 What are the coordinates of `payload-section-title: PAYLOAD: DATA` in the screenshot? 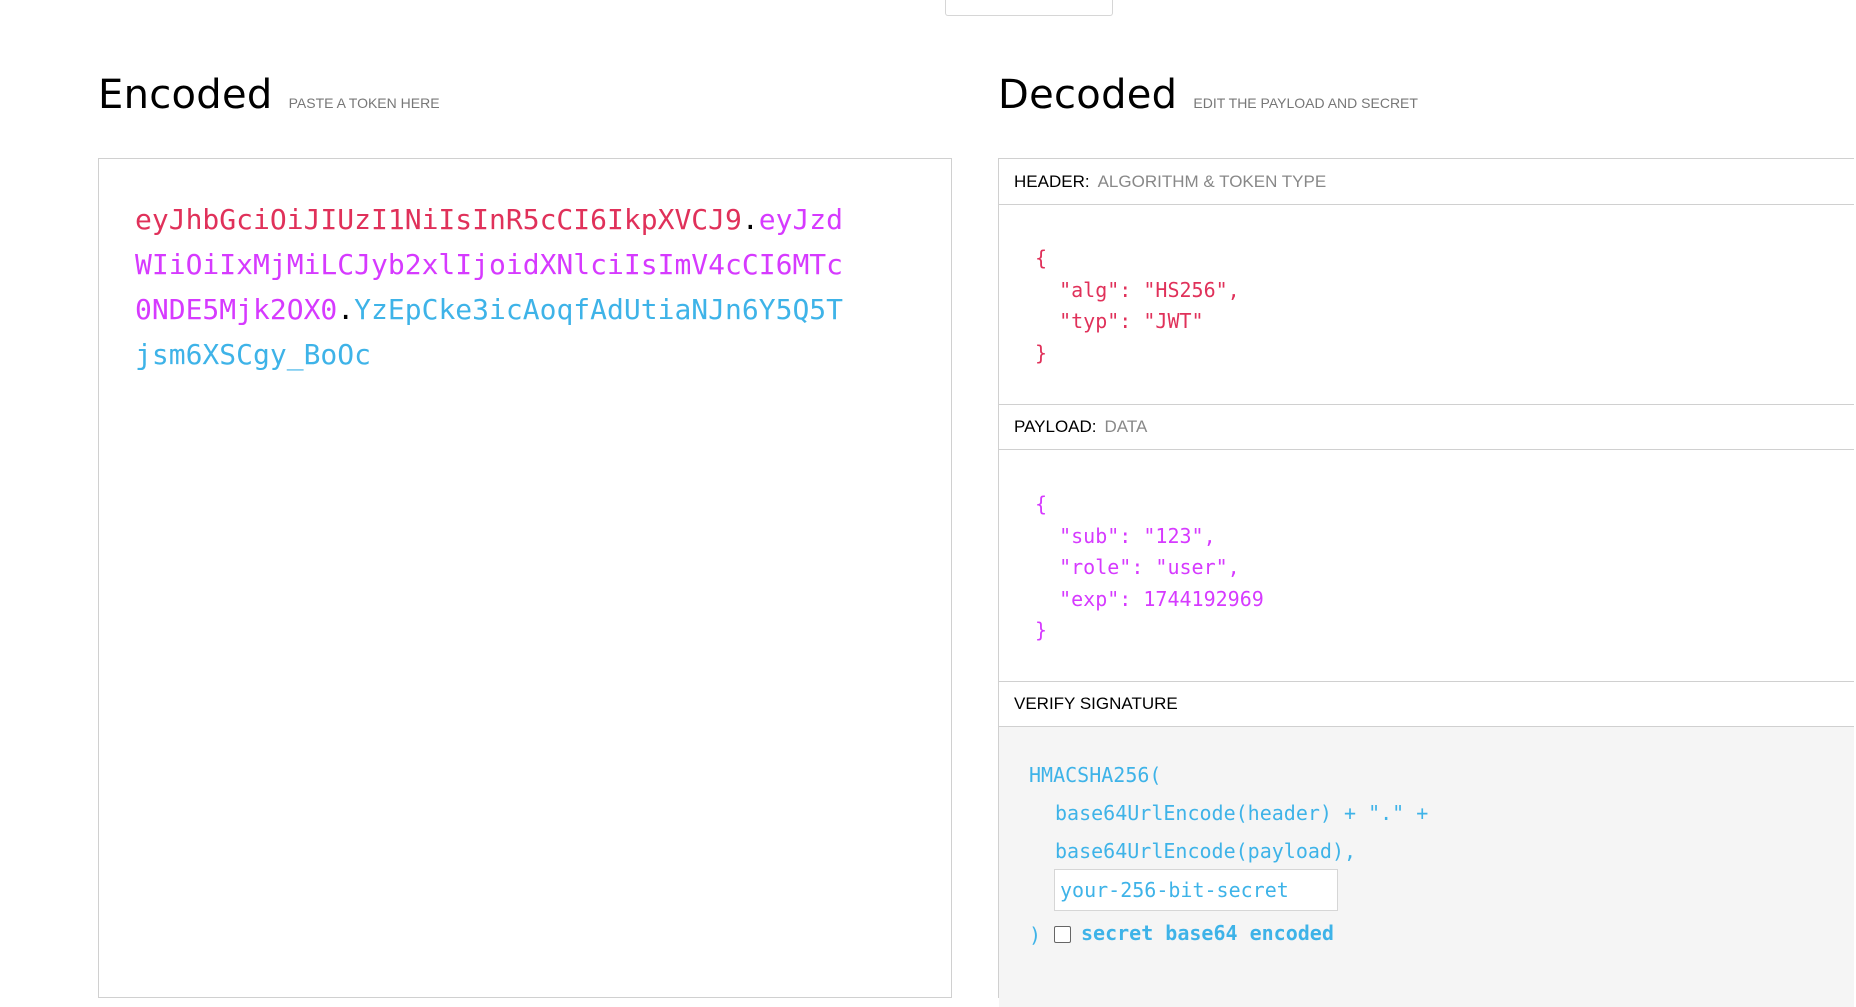 It's located at (1426, 427).